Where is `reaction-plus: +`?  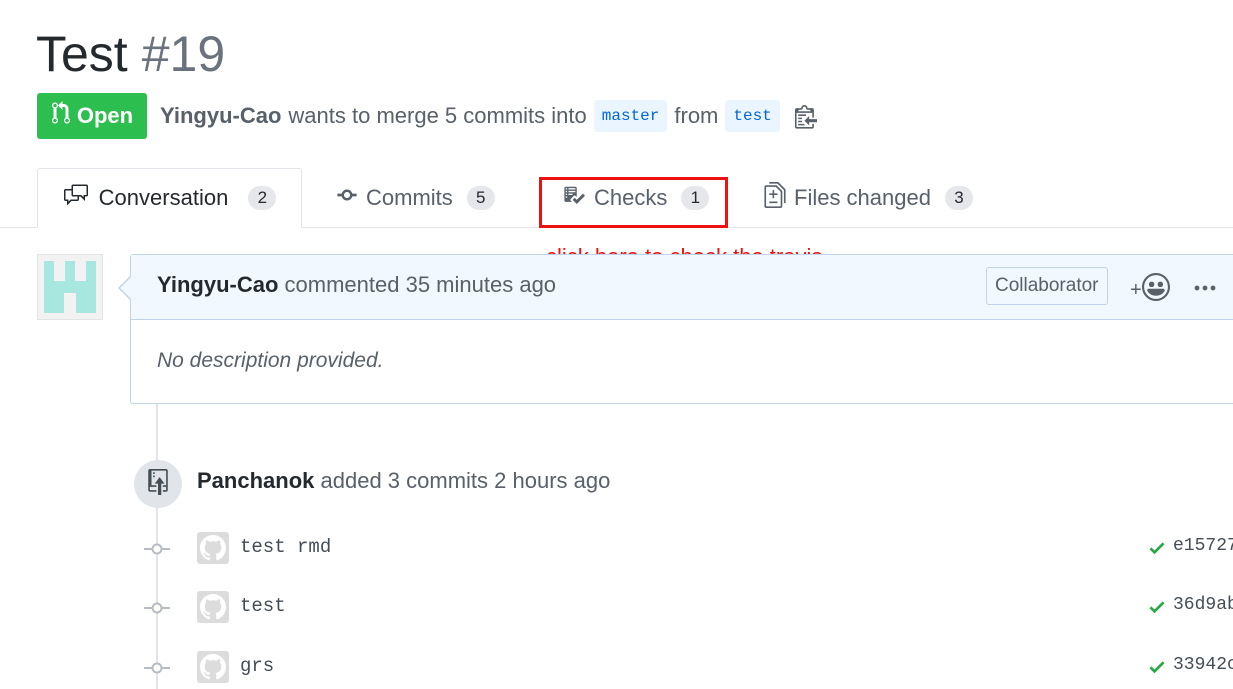
reaction-plus: + is located at coordinates (1136, 289).